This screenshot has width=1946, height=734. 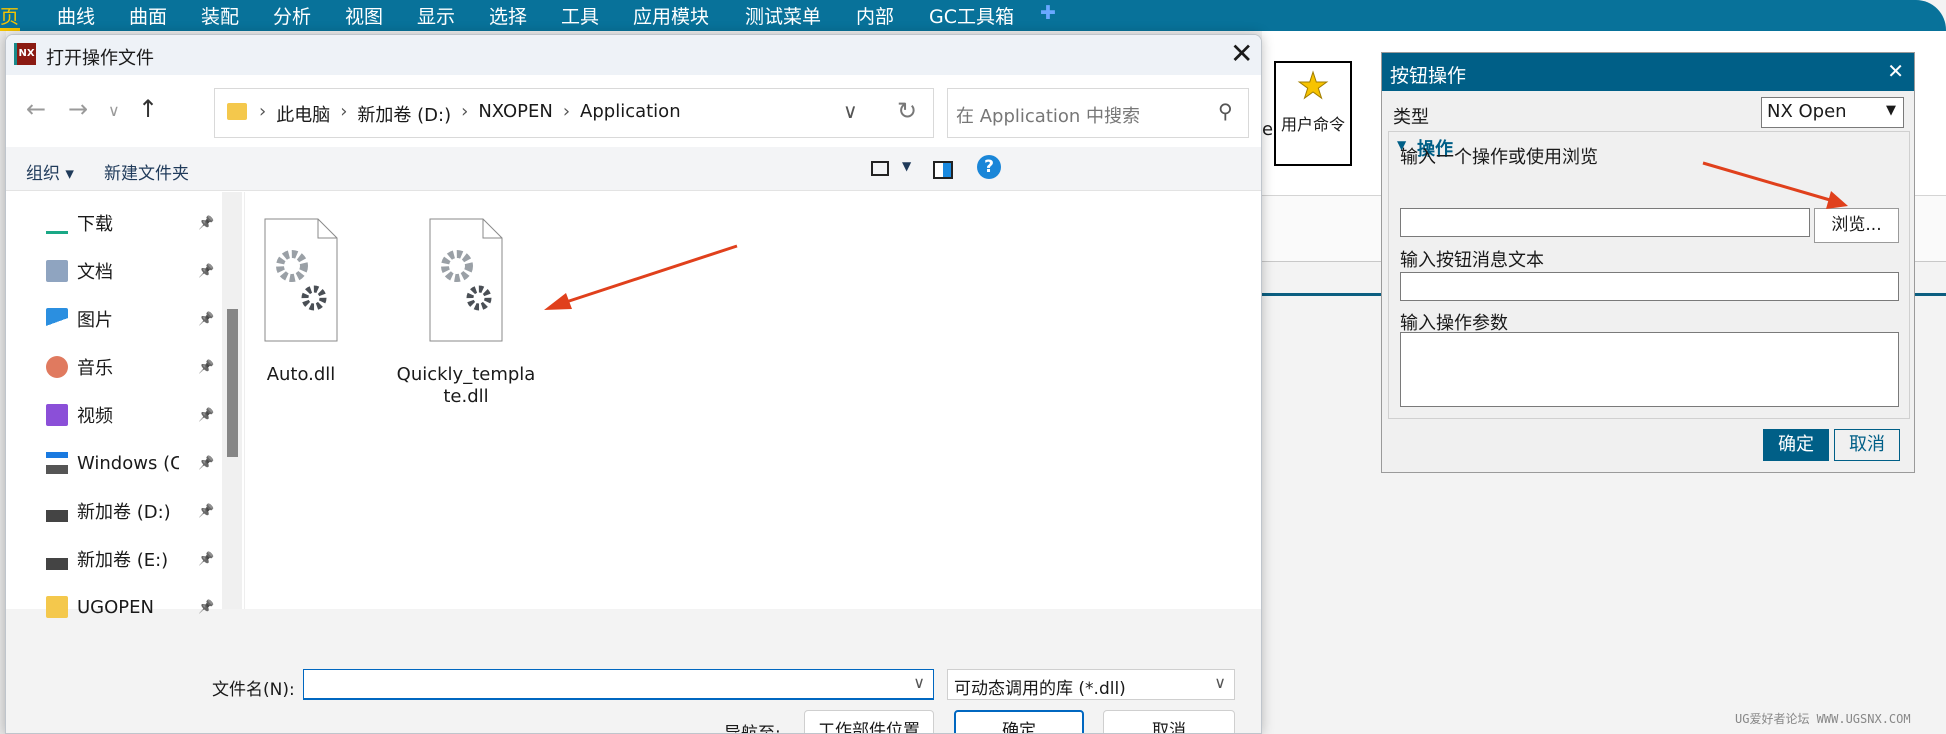 I want to click on watermark: UG爱好者论坛 WWW.UGSNX.COM, so click(x=1823, y=719).